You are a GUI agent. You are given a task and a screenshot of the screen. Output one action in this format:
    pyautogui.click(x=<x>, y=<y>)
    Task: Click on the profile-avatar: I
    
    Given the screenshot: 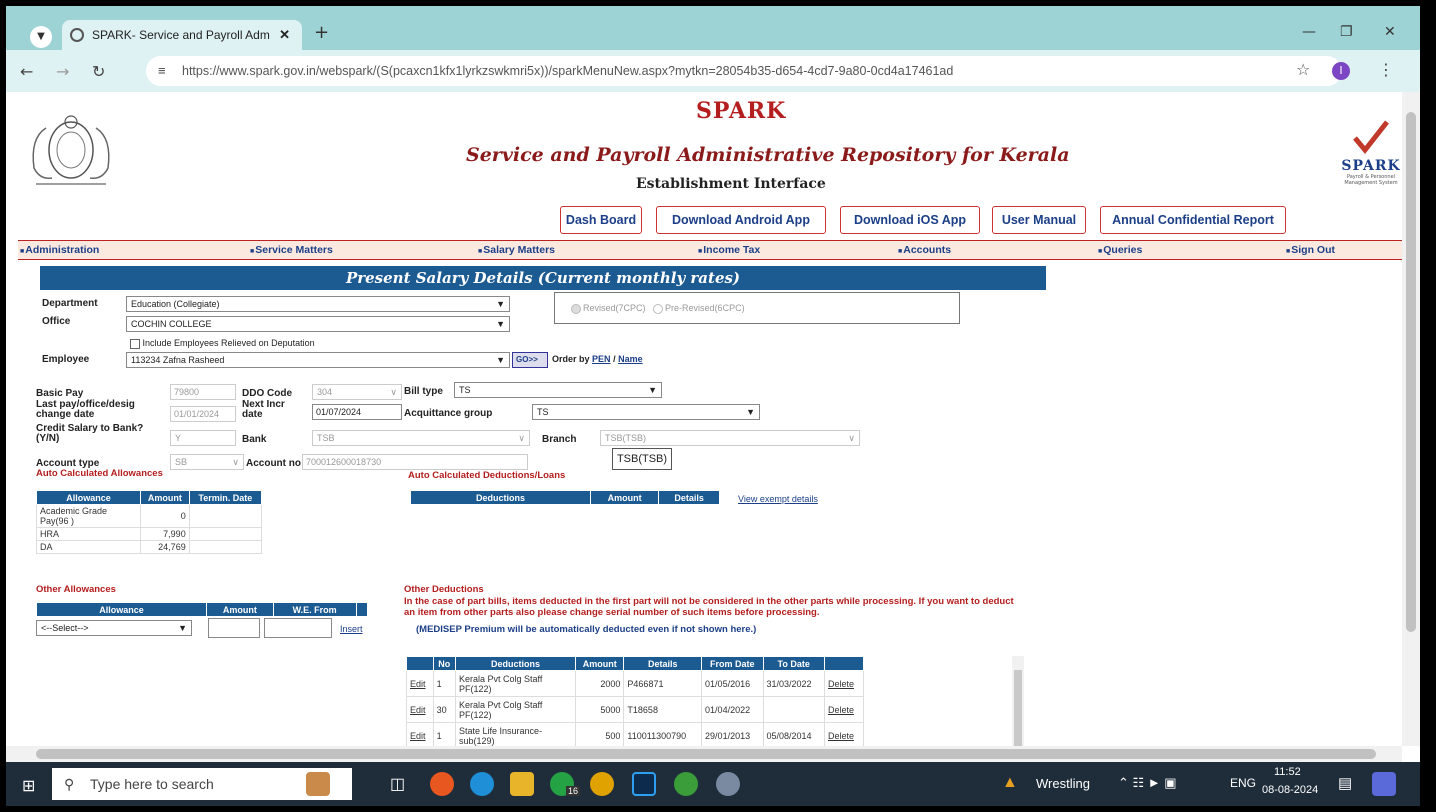 What is the action you would take?
    pyautogui.click(x=1341, y=71)
    